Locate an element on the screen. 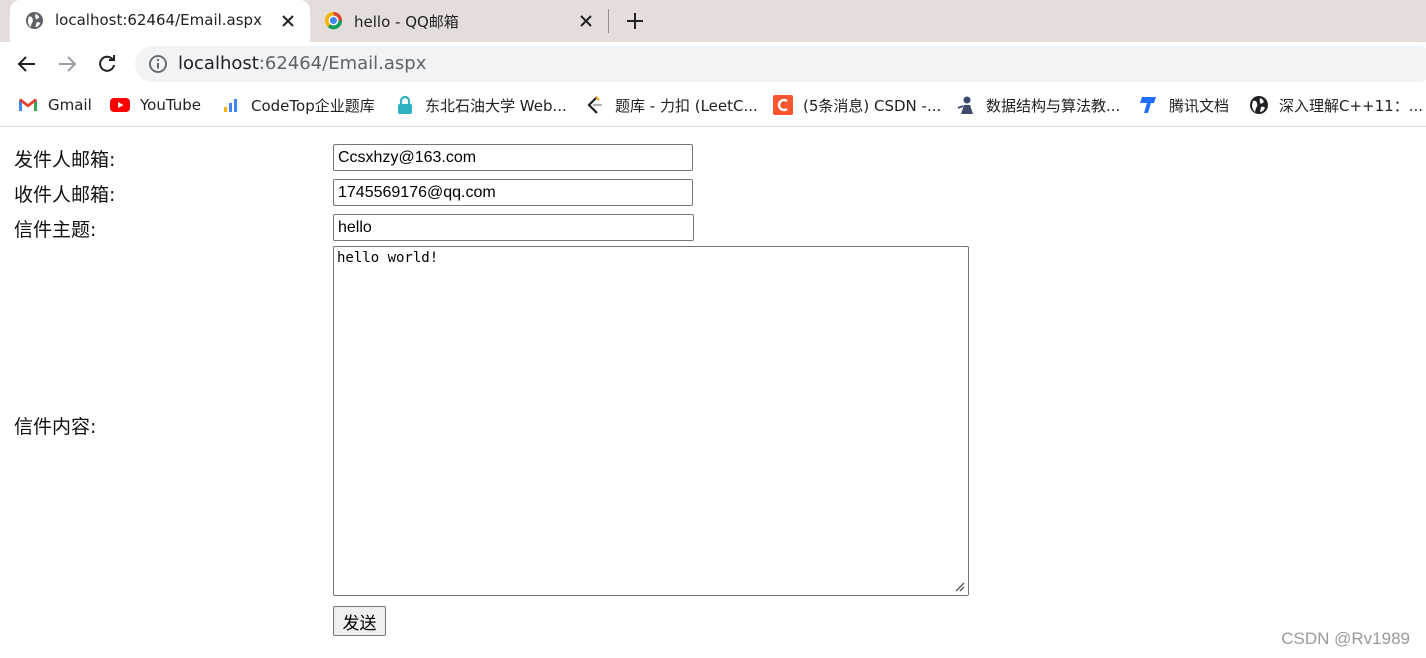 The height and width of the screenshot is (658, 1426). recipient-email-label: 收件人邮箱: is located at coordinates (65, 195).